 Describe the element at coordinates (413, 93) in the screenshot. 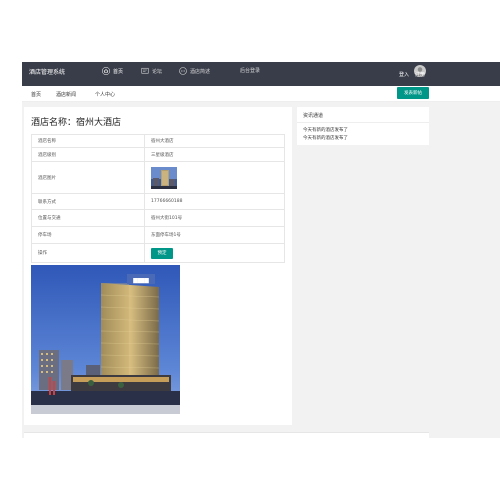

I see `post-new-button: 发表新帖` at that location.